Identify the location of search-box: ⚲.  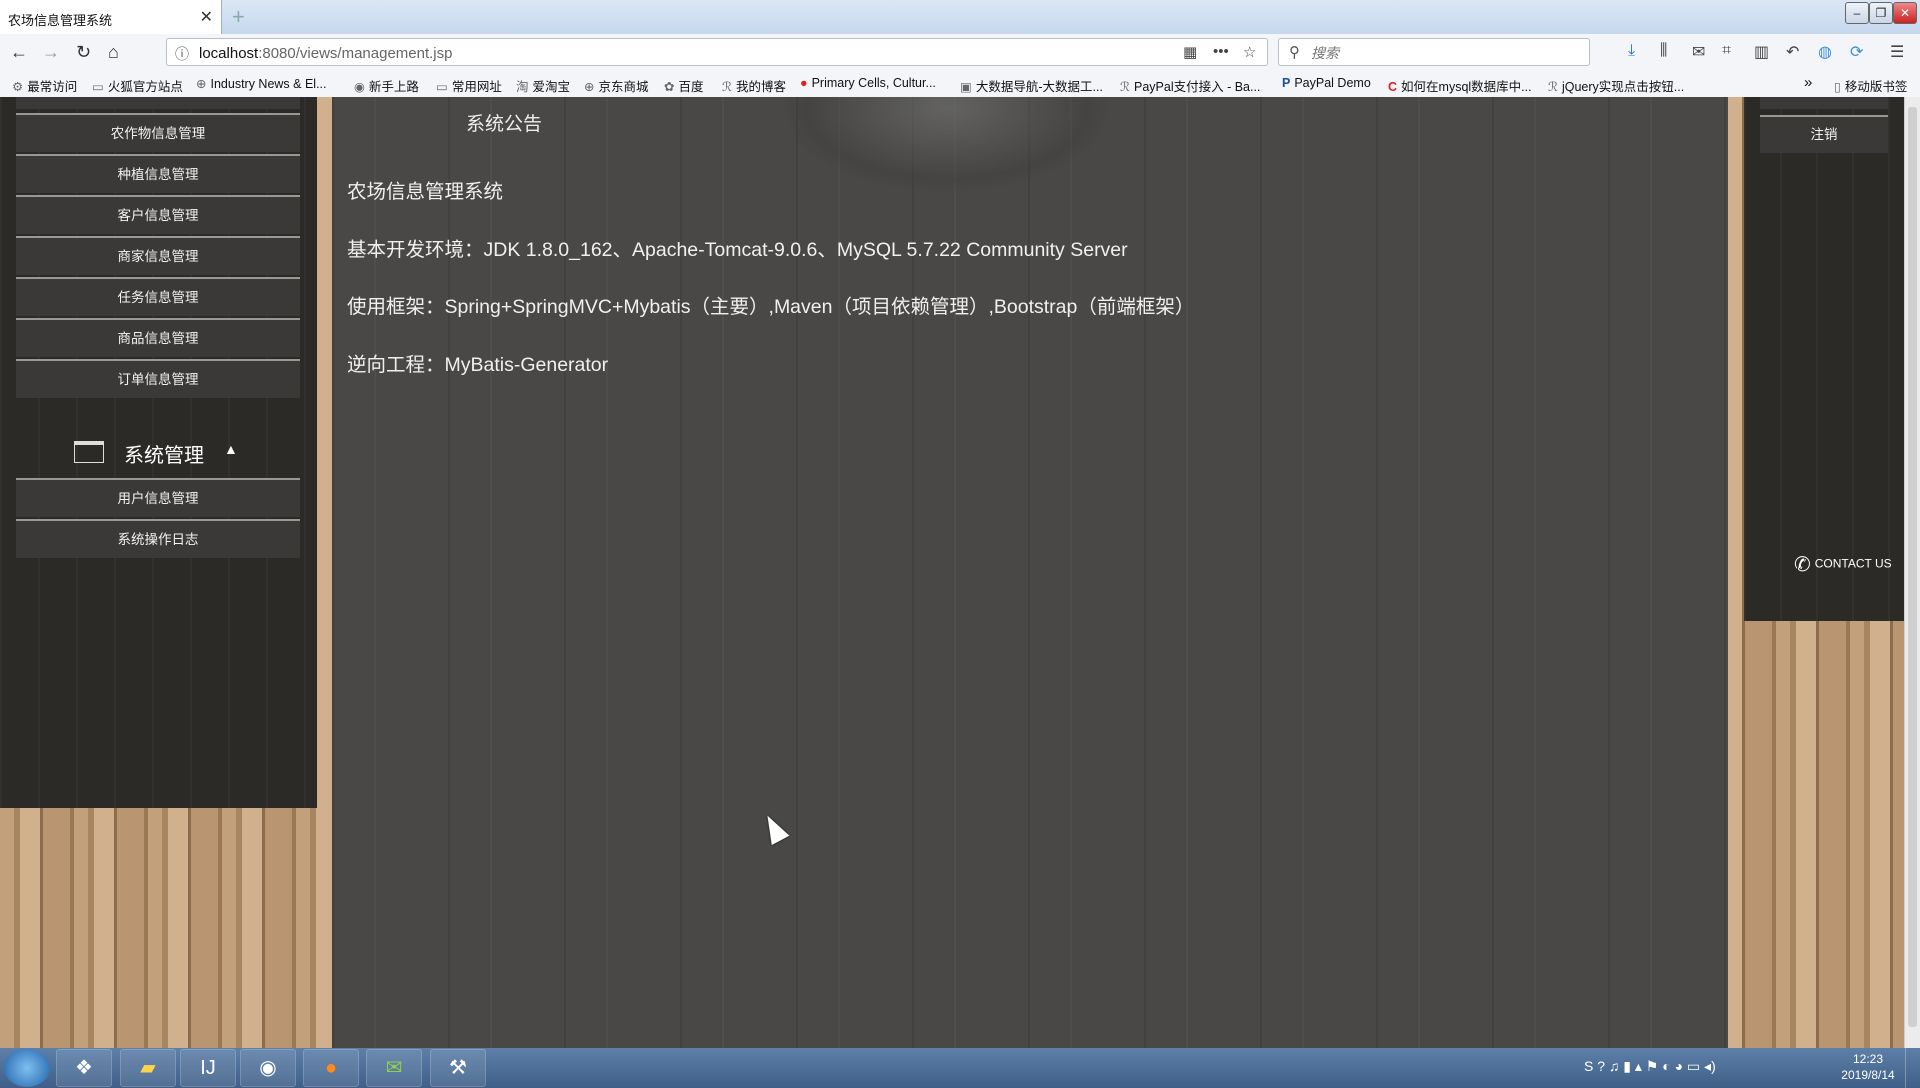
(1434, 52).